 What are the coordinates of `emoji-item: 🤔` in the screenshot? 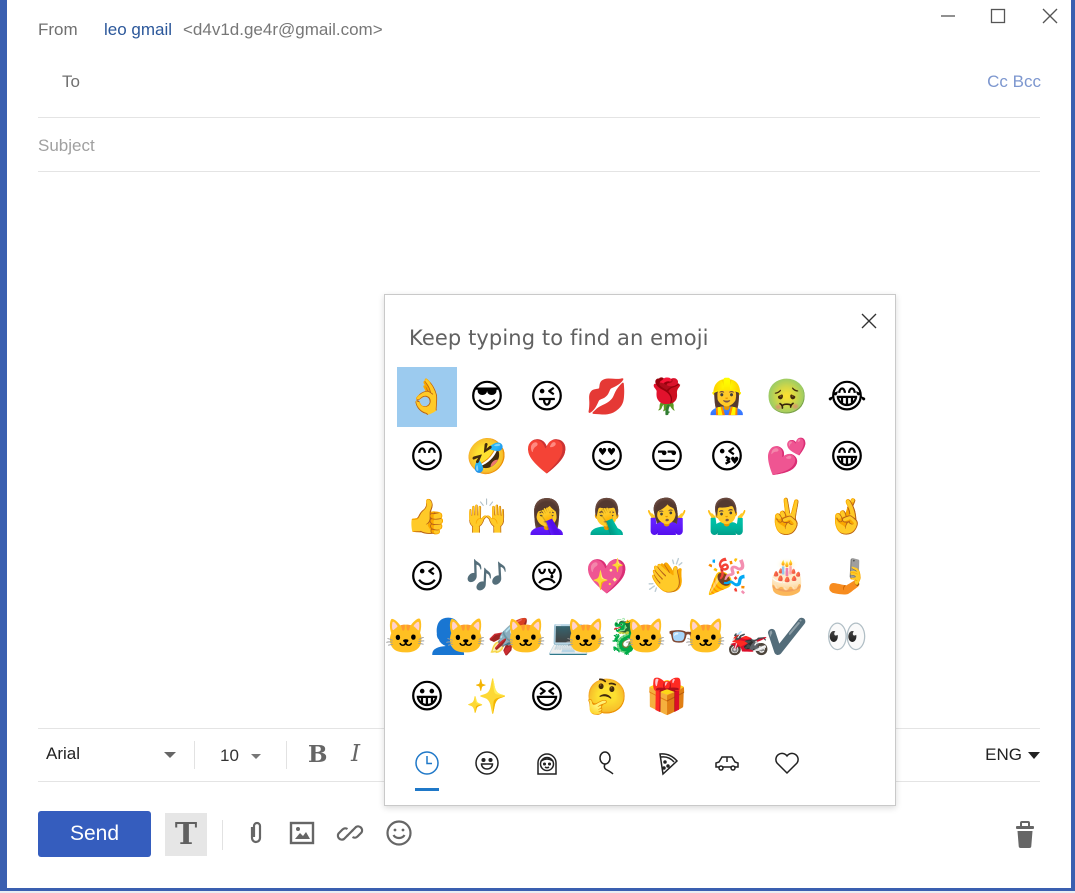 It's located at (607, 697).